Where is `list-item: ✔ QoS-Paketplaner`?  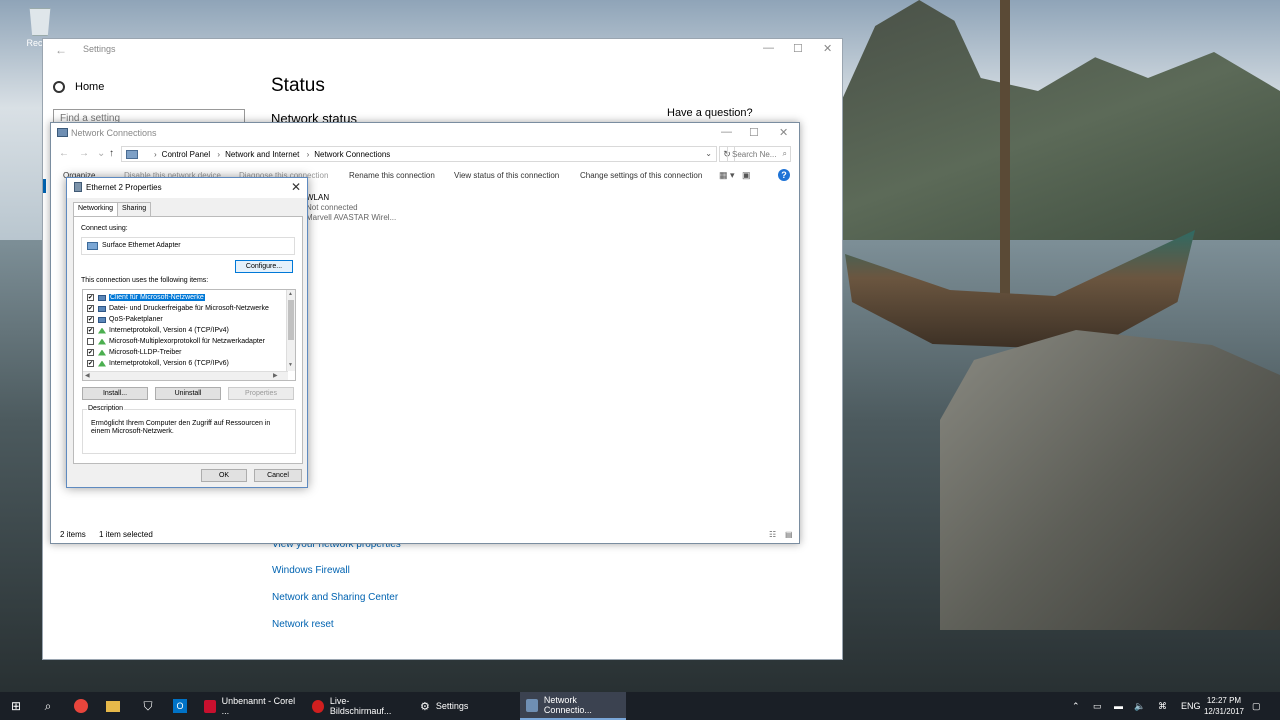
list-item: ✔ QoS-Paketplaner is located at coordinates (125, 319).